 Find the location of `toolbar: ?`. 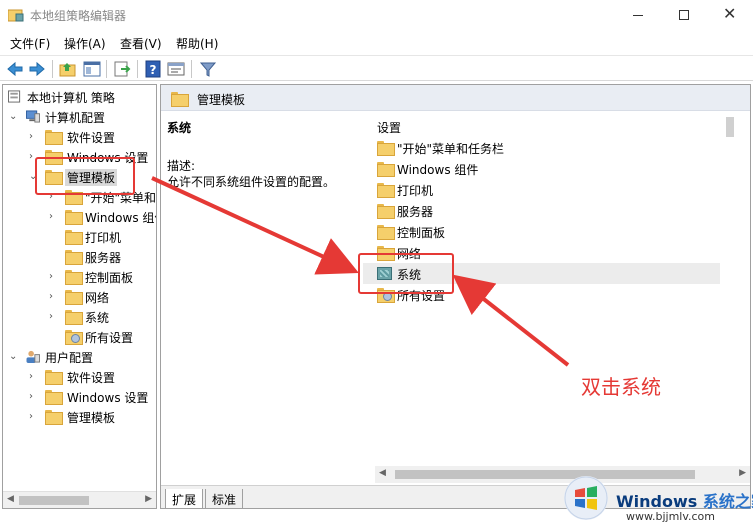

toolbar: ? is located at coordinates (376, 68).